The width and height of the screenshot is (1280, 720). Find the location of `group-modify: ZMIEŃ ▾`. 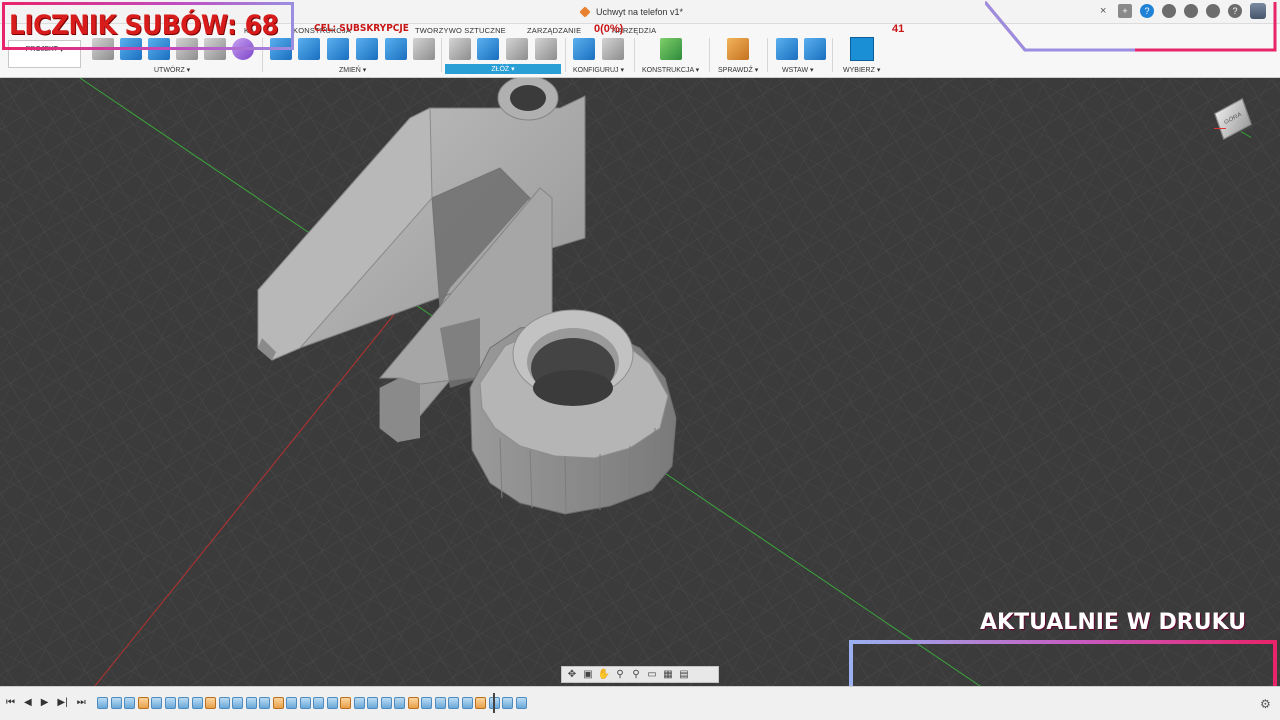

group-modify: ZMIEŃ ▾ is located at coordinates (352, 70).